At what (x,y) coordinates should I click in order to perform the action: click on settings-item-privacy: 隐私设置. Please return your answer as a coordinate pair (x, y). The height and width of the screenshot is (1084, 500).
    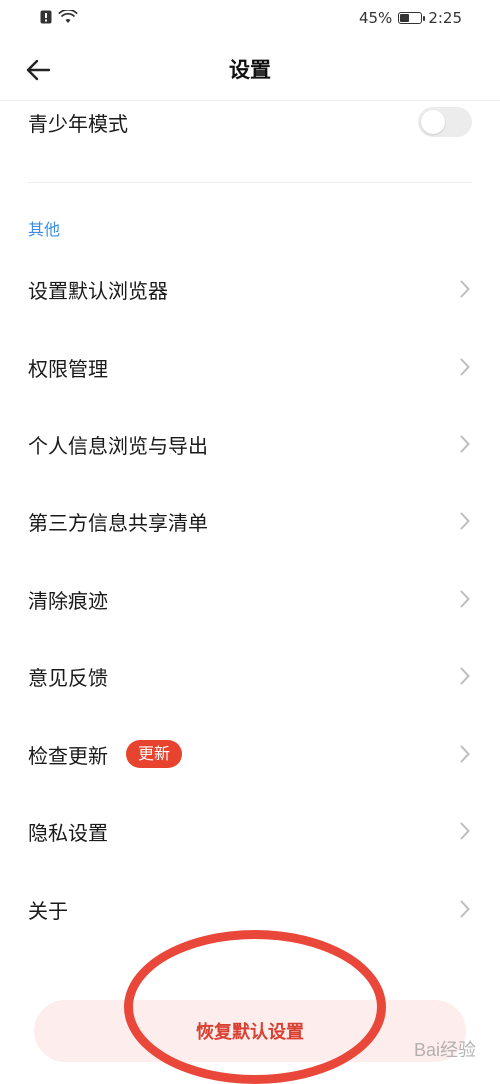
    Looking at the image, I should click on (250, 831).